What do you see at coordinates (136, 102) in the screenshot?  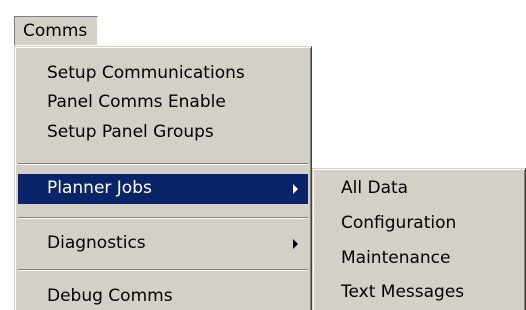 I see `menu-item-label: Panel Comms Enable` at bounding box center [136, 102].